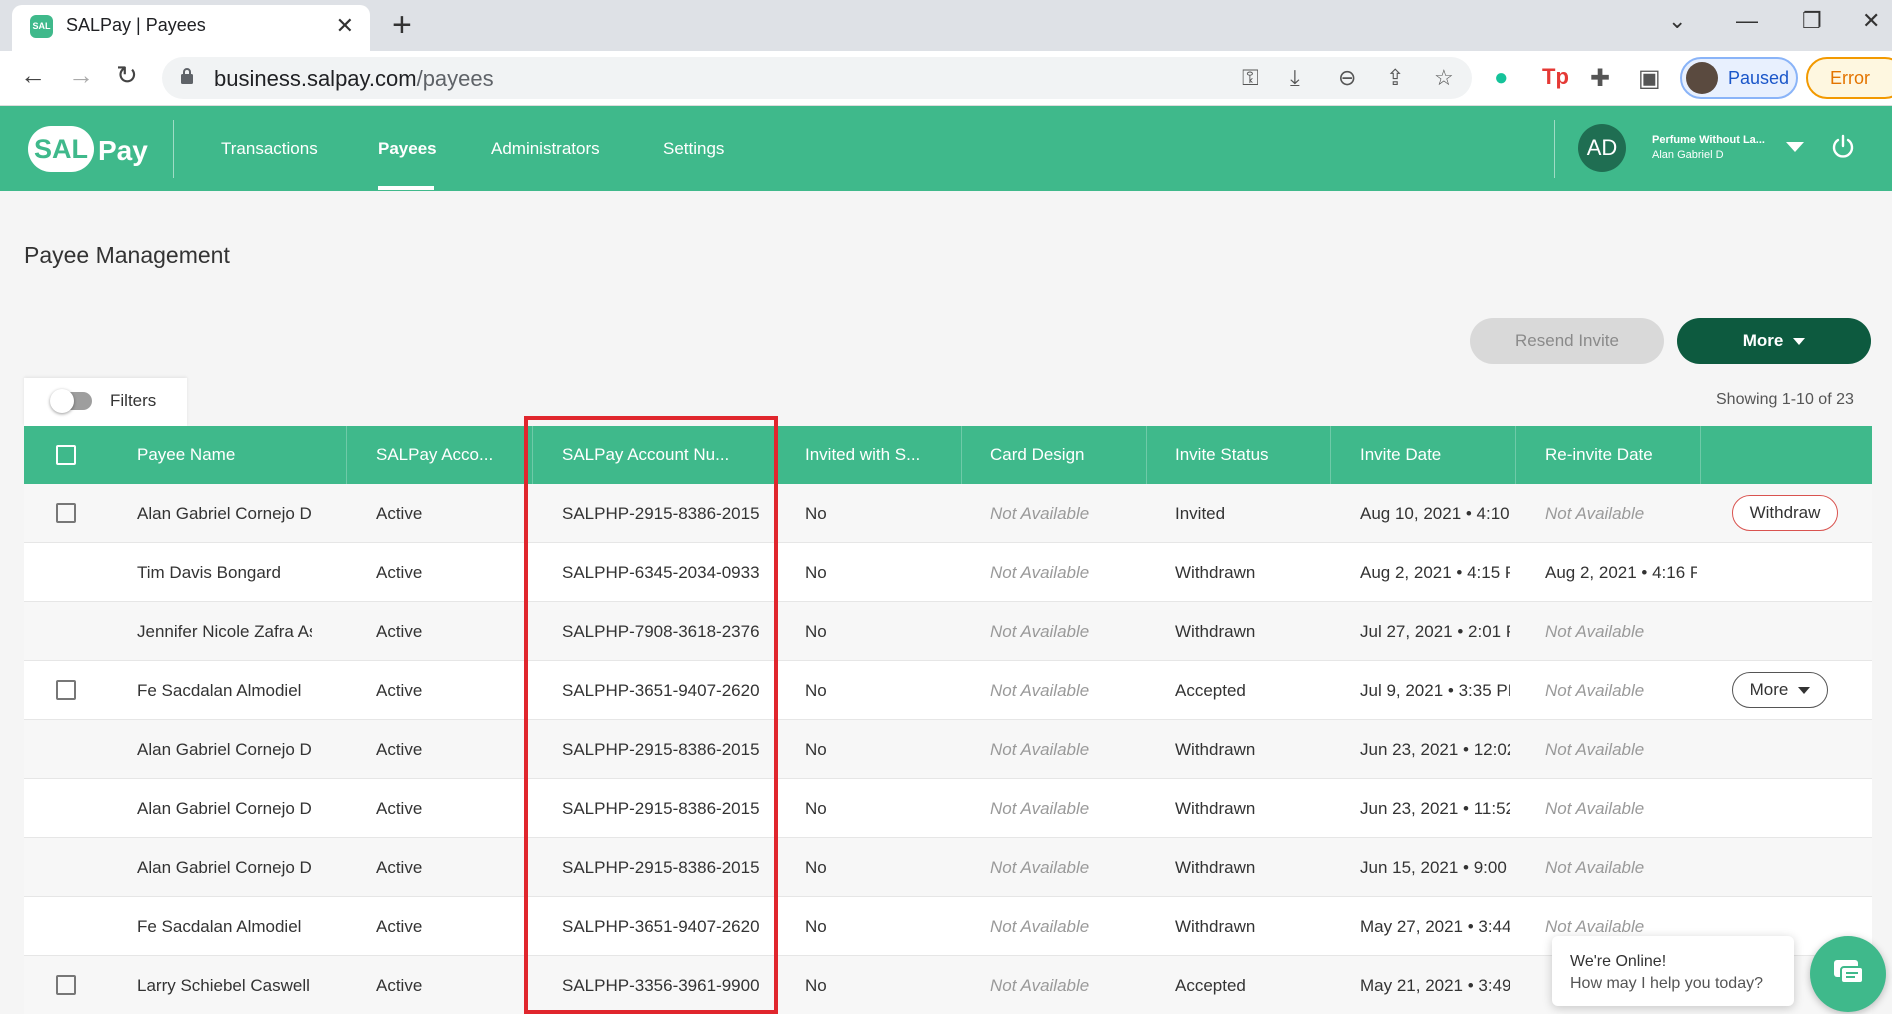 Image resolution: width=1892 pixels, height=1014 pixels. Describe the element at coordinates (88, 149) in the screenshot. I see `salpay-logo: SAL Pay` at that location.